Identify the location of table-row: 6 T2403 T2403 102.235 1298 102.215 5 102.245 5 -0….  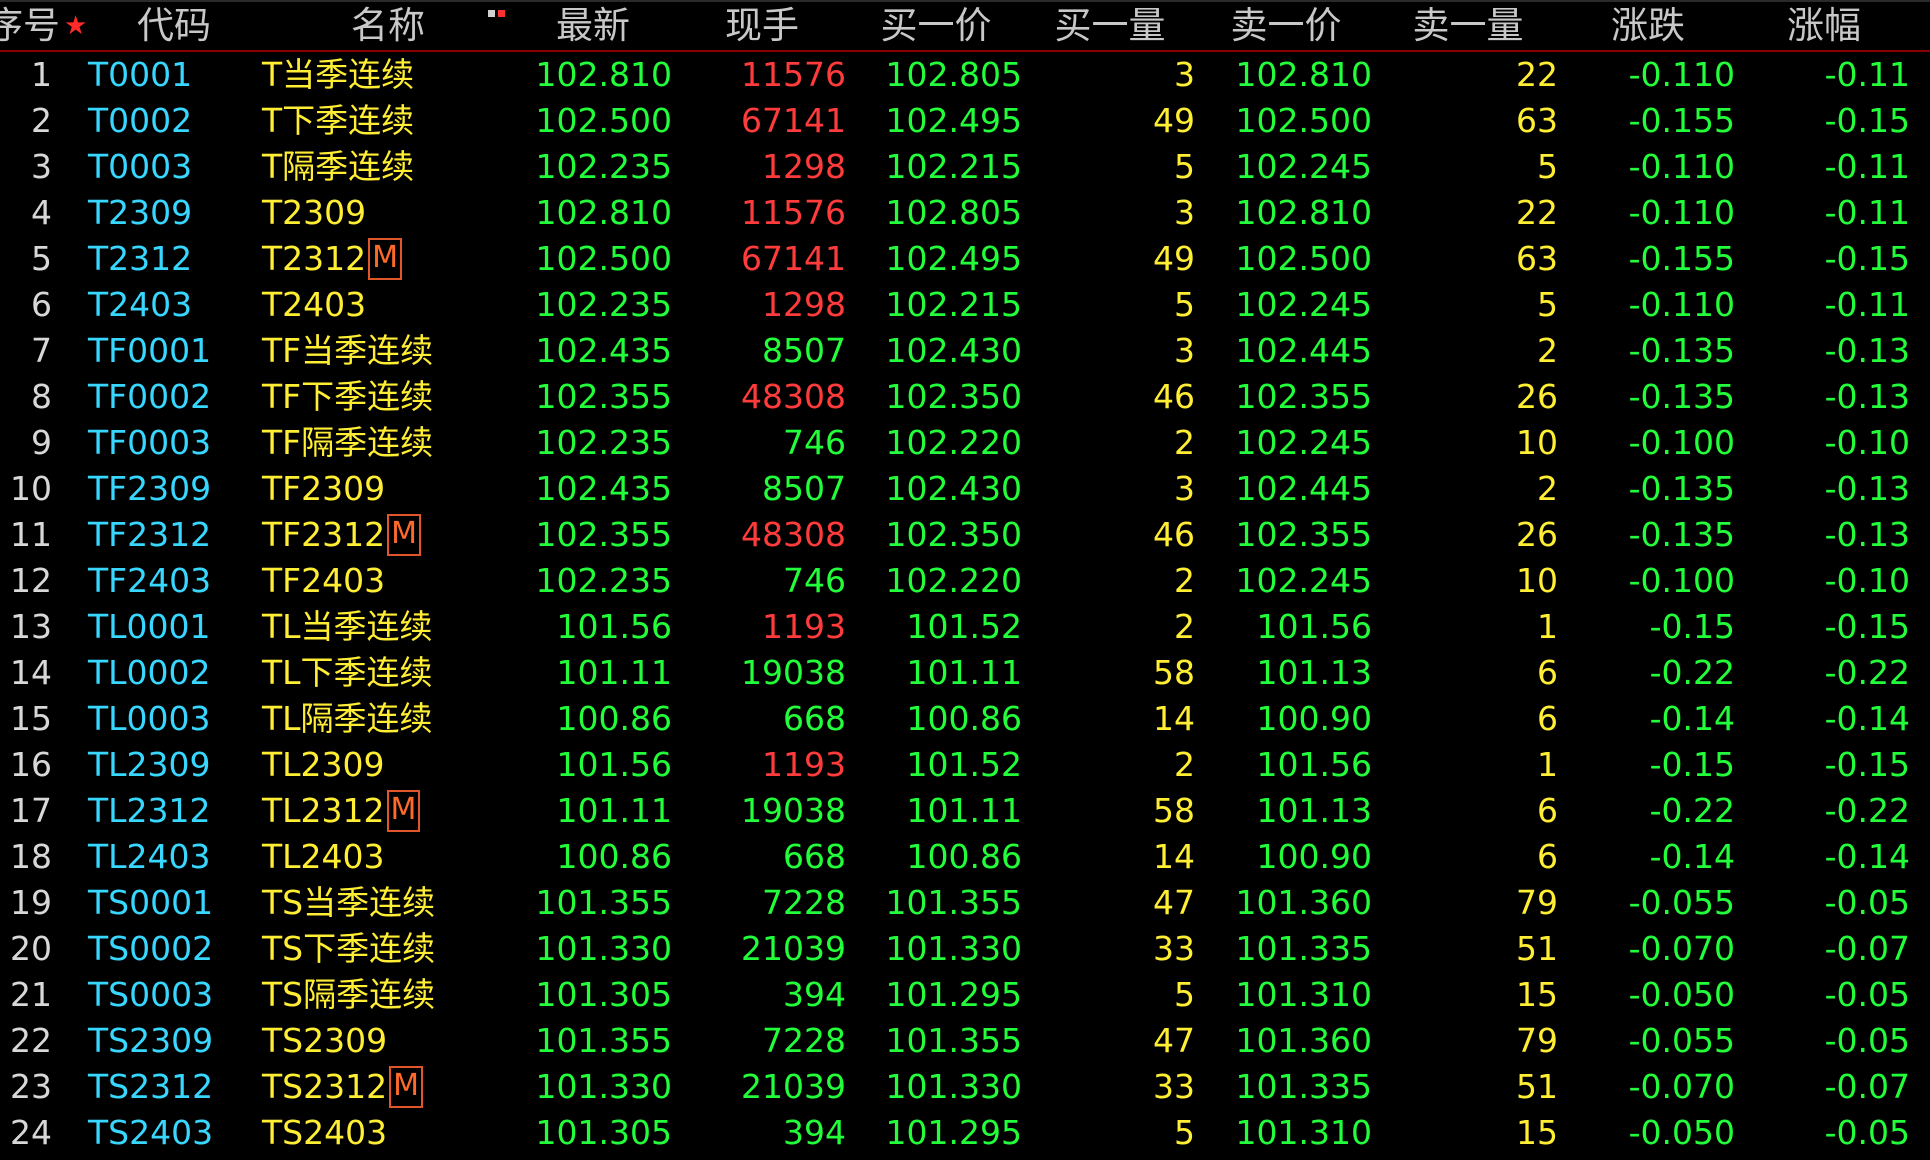
(965, 305).